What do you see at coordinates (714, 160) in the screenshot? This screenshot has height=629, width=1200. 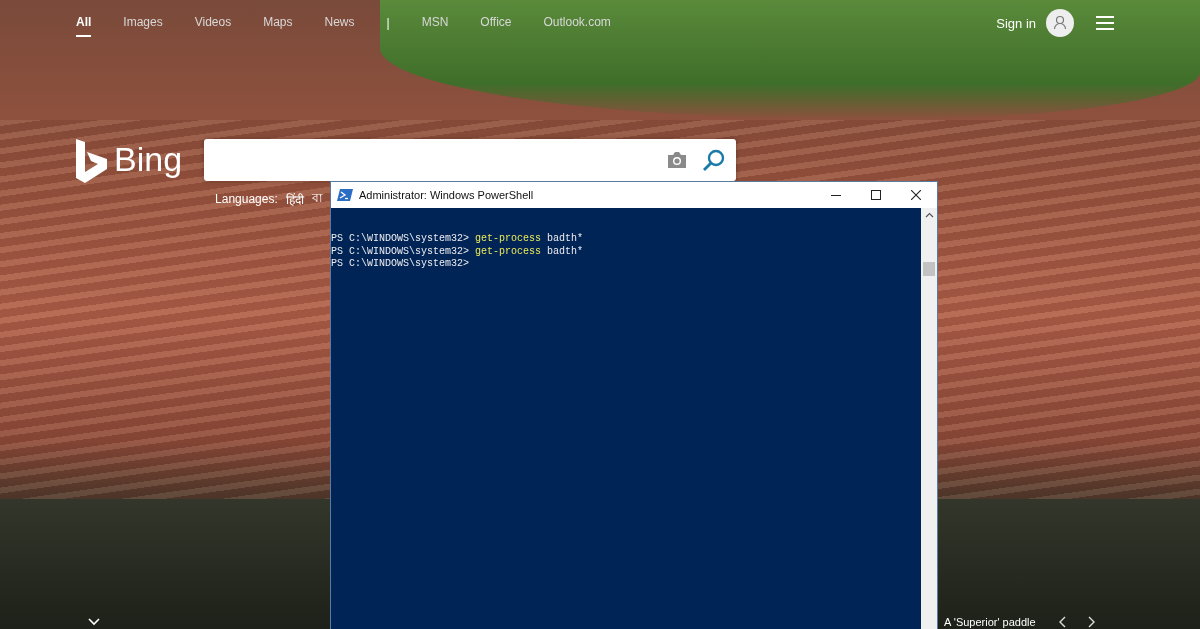 I see `search-icon` at bounding box center [714, 160].